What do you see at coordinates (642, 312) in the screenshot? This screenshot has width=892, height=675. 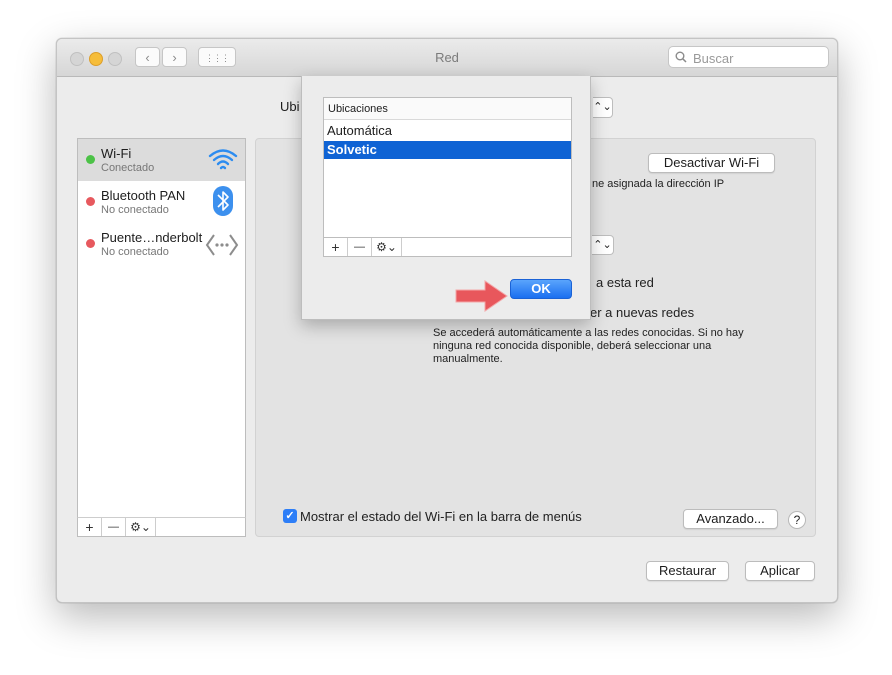 I see `ask-join-networks-text: er a nuevas redes` at bounding box center [642, 312].